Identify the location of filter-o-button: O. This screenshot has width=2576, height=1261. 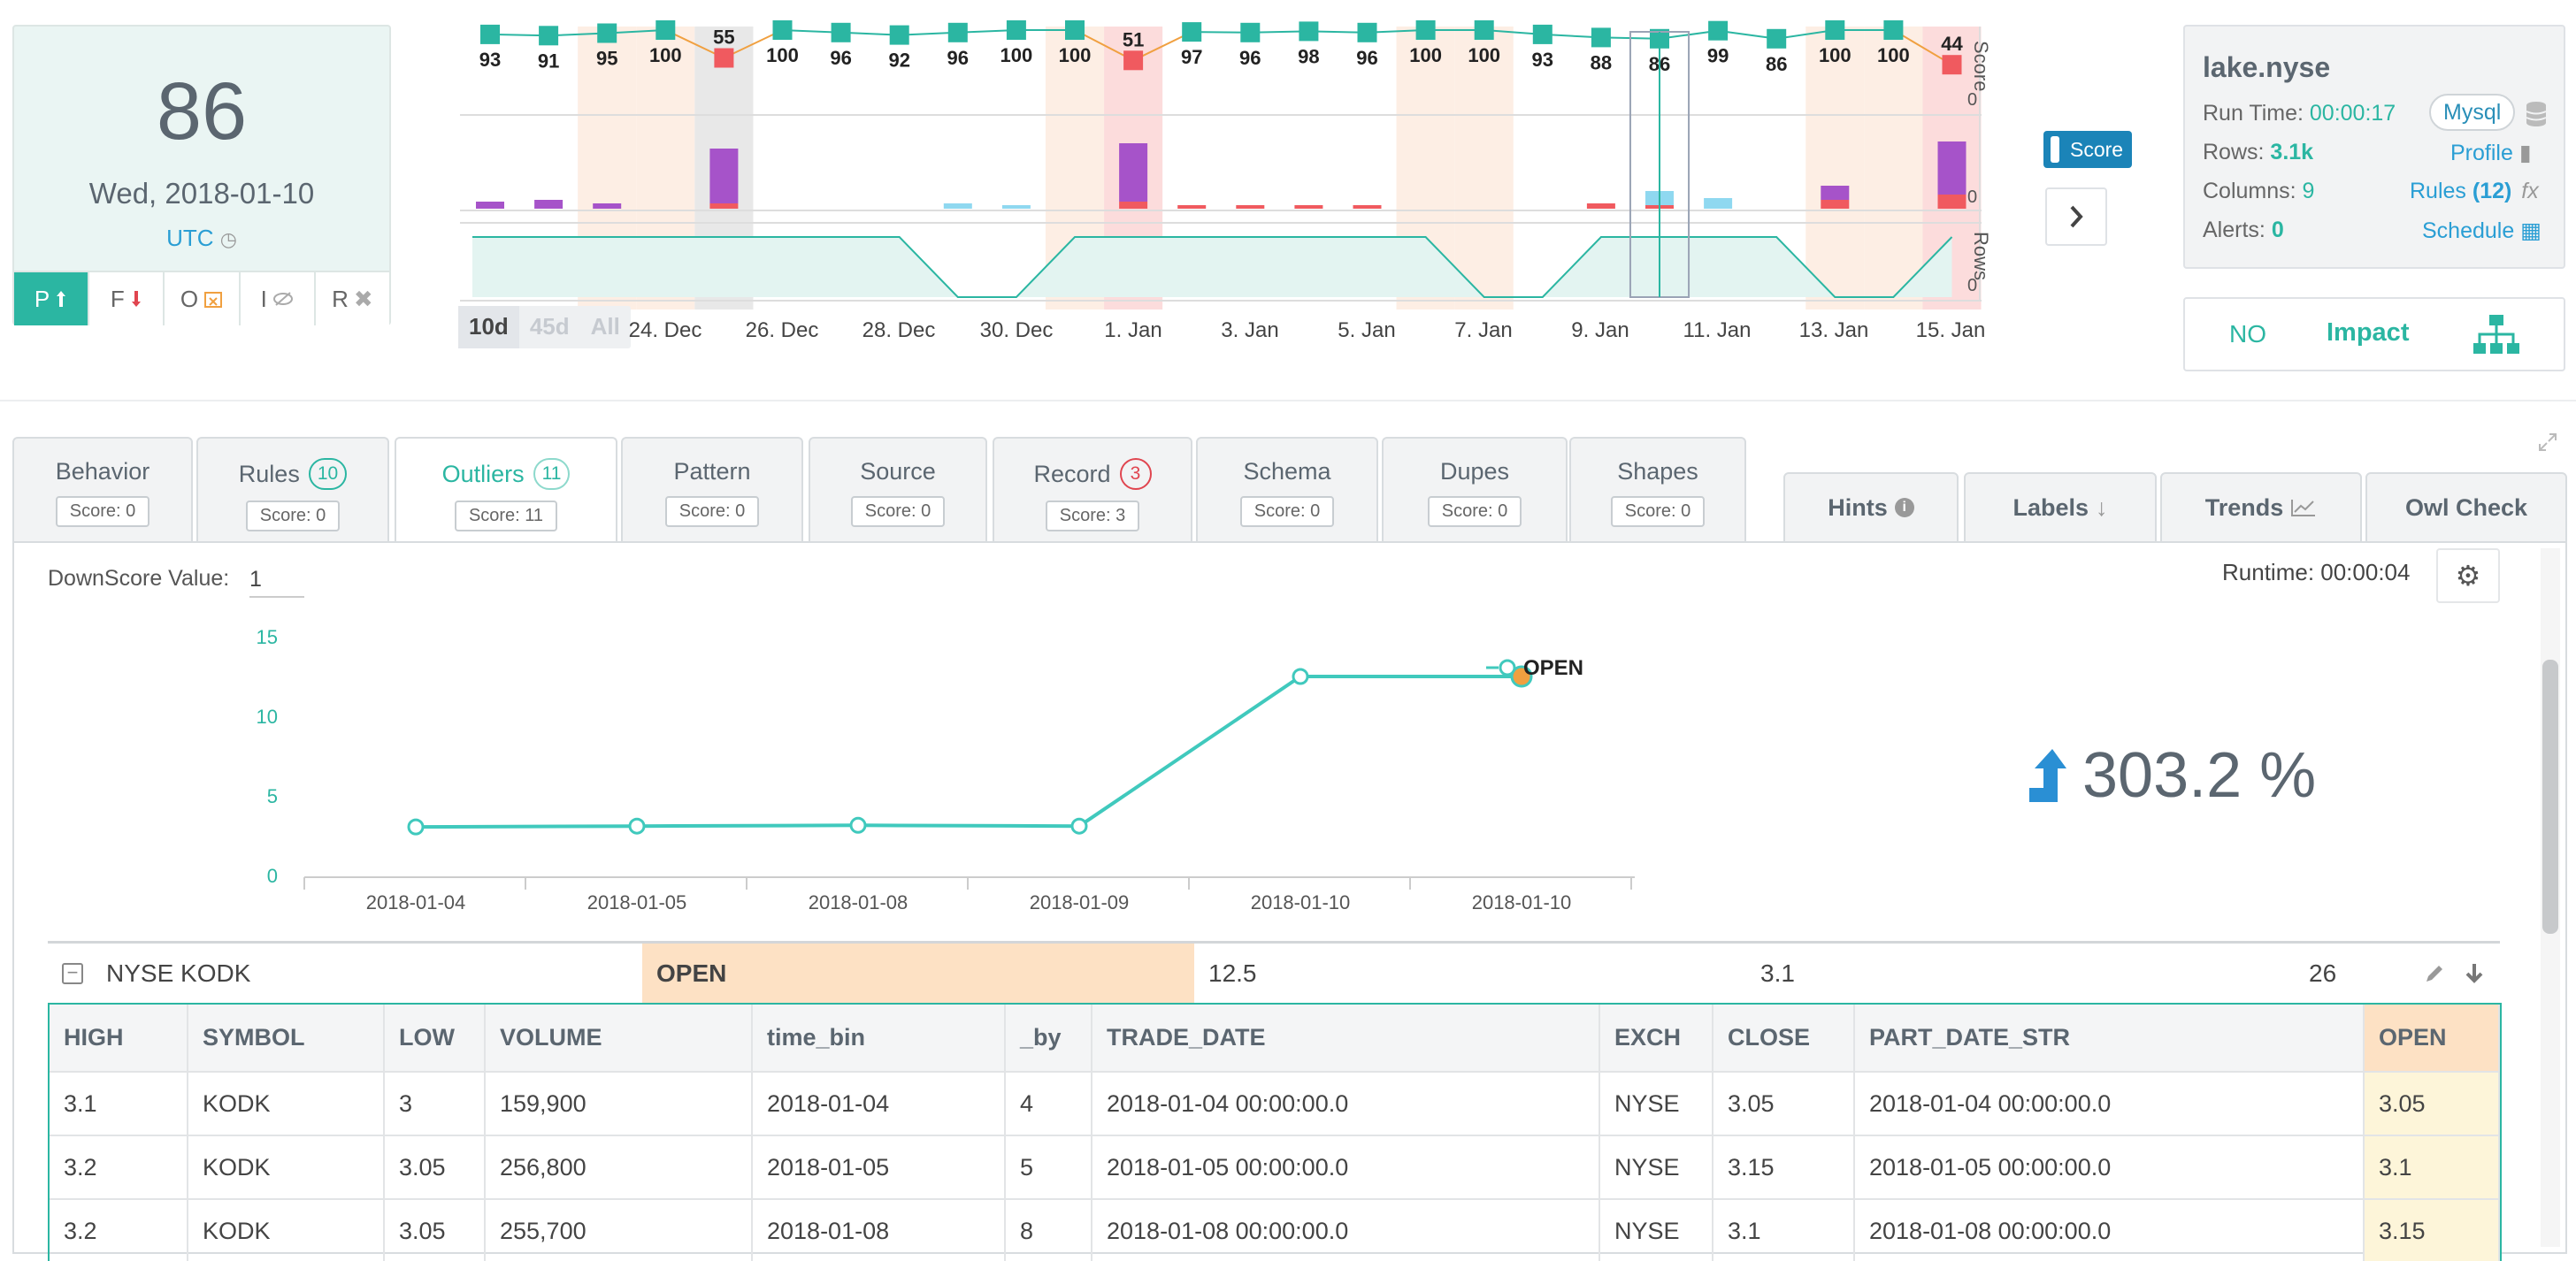
(203, 298).